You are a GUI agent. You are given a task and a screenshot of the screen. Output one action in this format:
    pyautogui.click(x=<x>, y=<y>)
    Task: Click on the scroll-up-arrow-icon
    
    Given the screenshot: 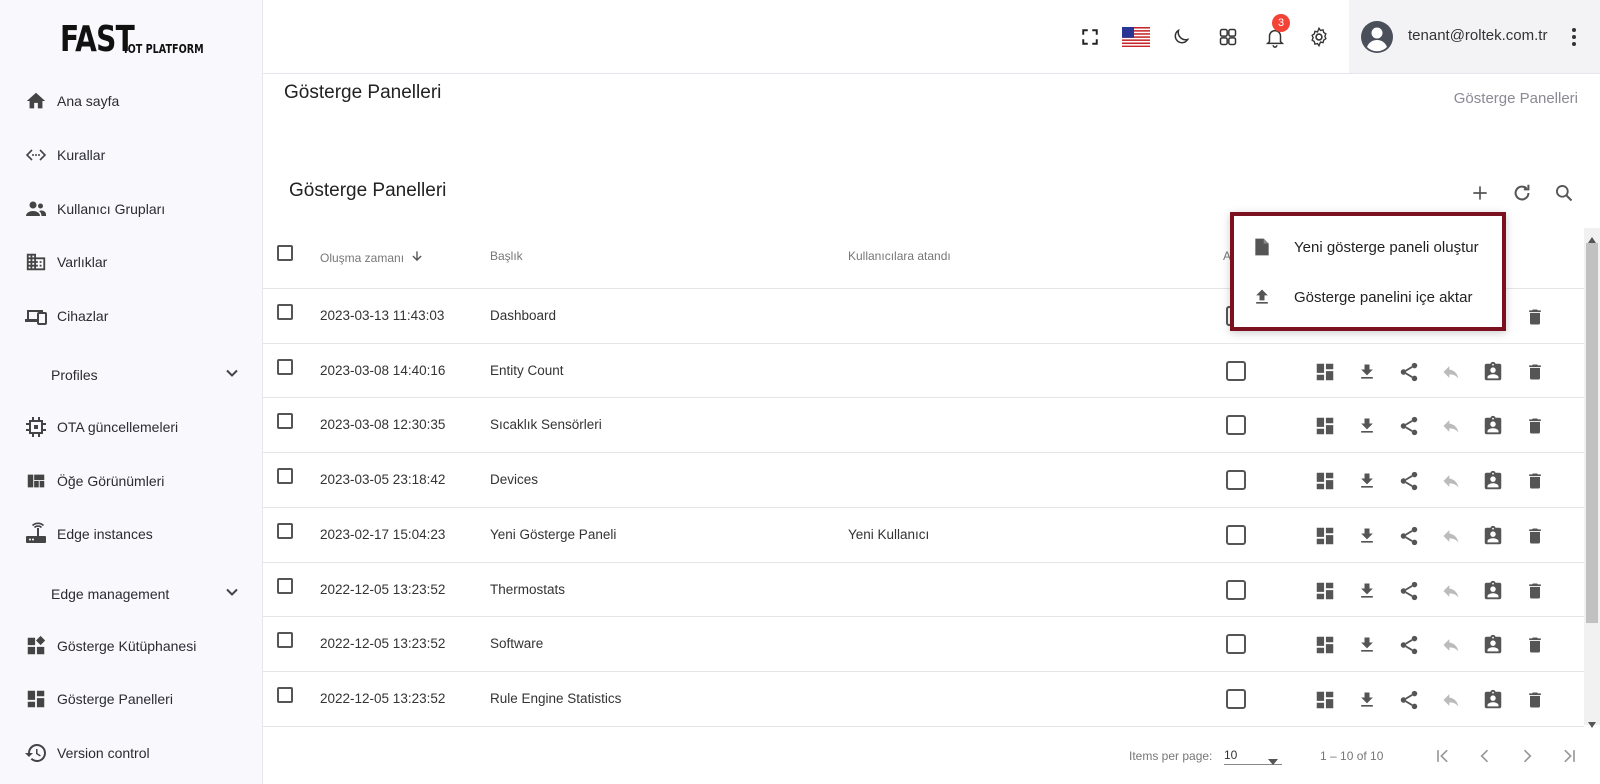 What is the action you would take?
    pyautogui.click(x=1592, y=239)
    